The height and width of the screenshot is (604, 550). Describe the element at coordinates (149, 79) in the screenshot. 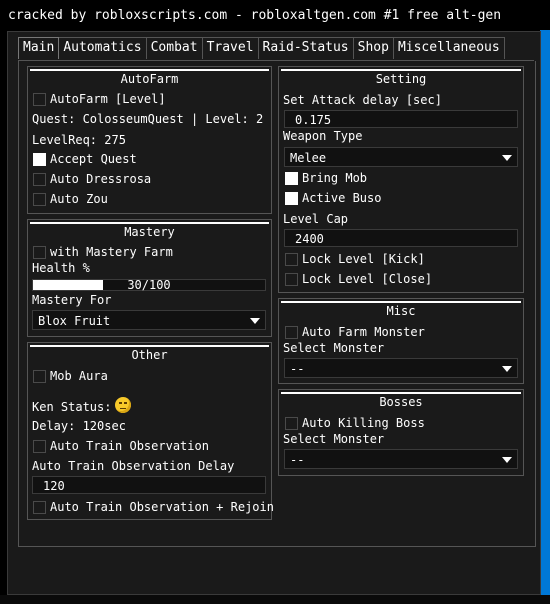

I see `autofarm-title: AutoFarm` at that location.